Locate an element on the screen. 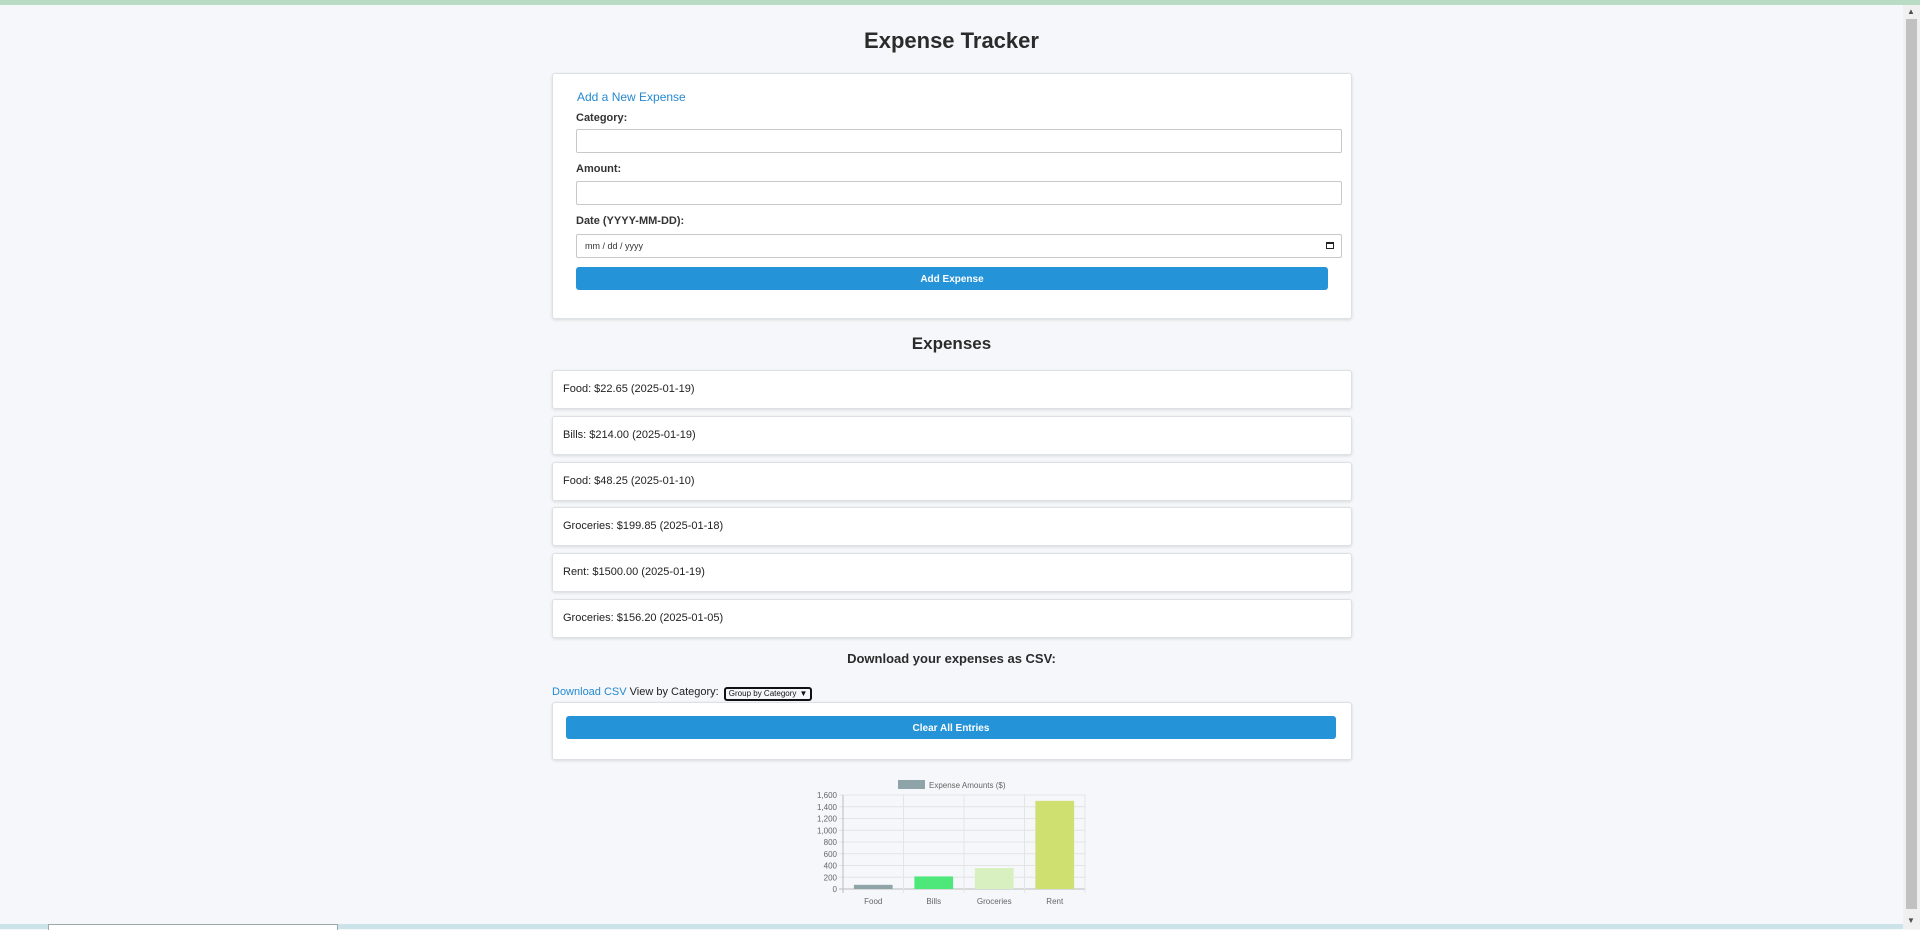 Image resolution: width=1920 pixels, height=930 pixels. legend-label: Expense Amounts ($) is located at coordinates (967, 785).